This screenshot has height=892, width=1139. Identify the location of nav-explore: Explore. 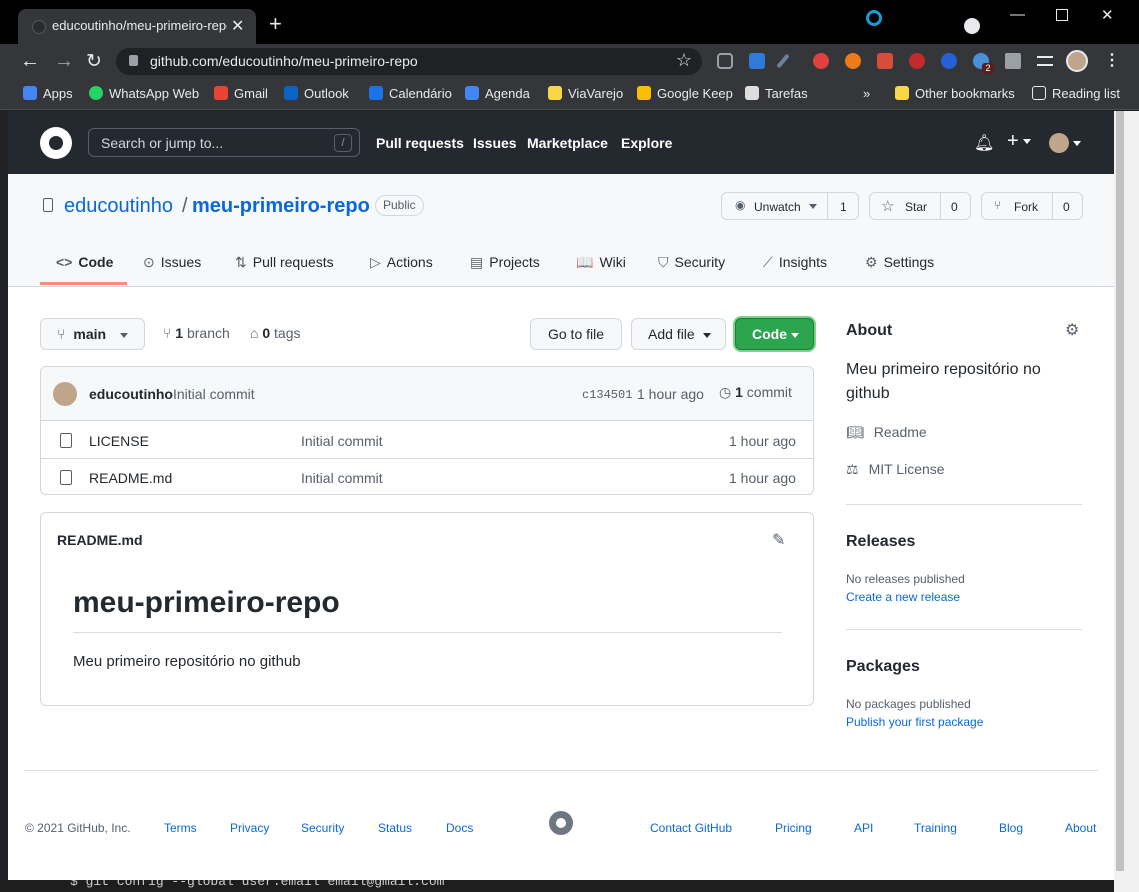
(646, 143).